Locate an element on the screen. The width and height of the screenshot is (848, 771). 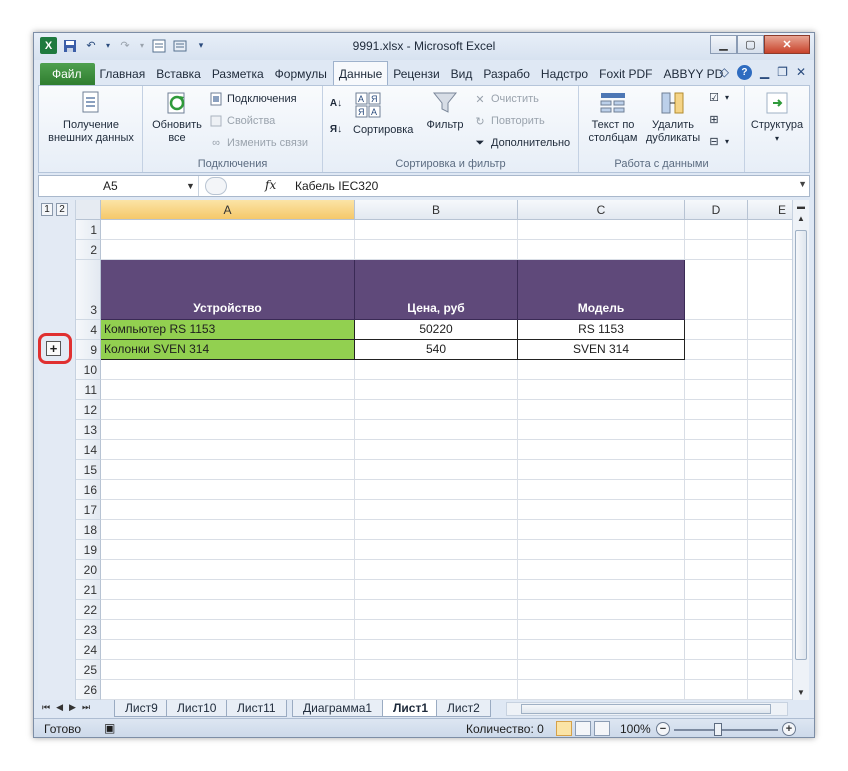
row-header: 2 is located at coordinates (88, 250).